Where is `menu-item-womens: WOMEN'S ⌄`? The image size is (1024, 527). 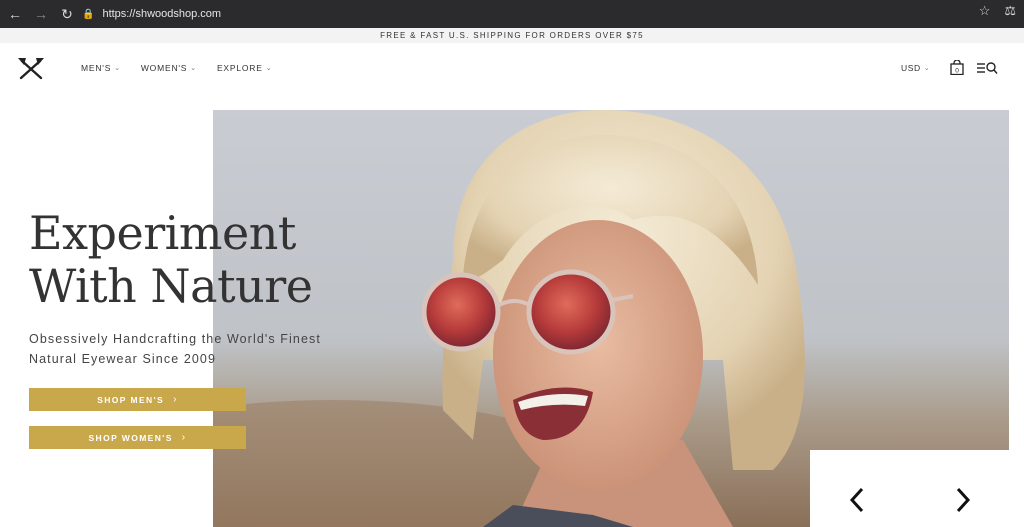
menu-item-womens: WOMEN'S ⌄ is located at coordinates (169, 68).